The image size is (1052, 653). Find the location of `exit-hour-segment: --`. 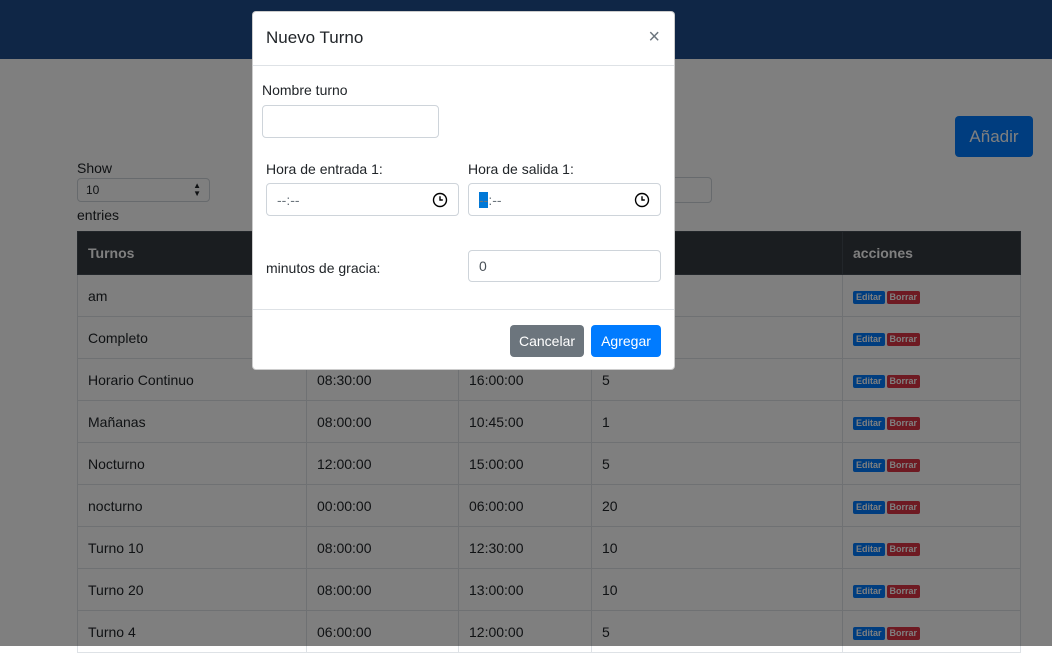

exit-hour-segment: -- is located at coordinates (484, 199).